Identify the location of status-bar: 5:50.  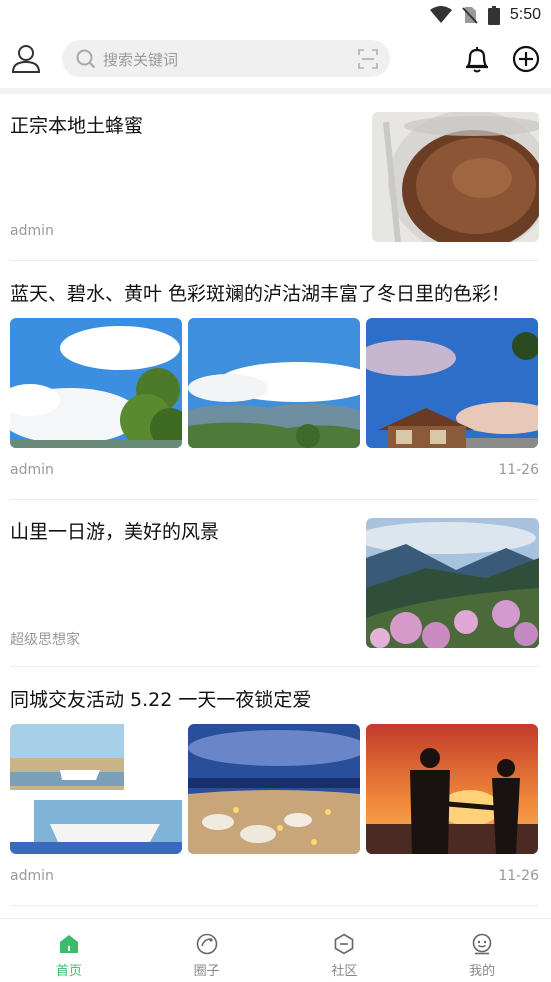
(275, 15).